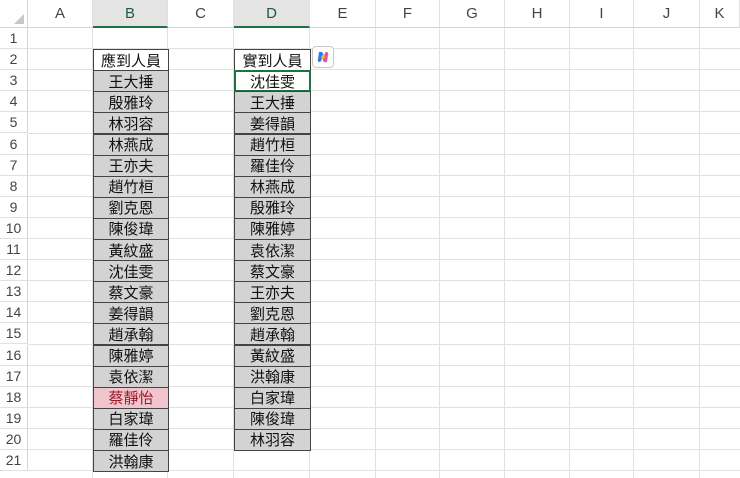 The image size is (740, 478). What do you see at coordinates (537, 14) in the screenshot?
I see `column-header-h: H` at bounding box center [537, 14].